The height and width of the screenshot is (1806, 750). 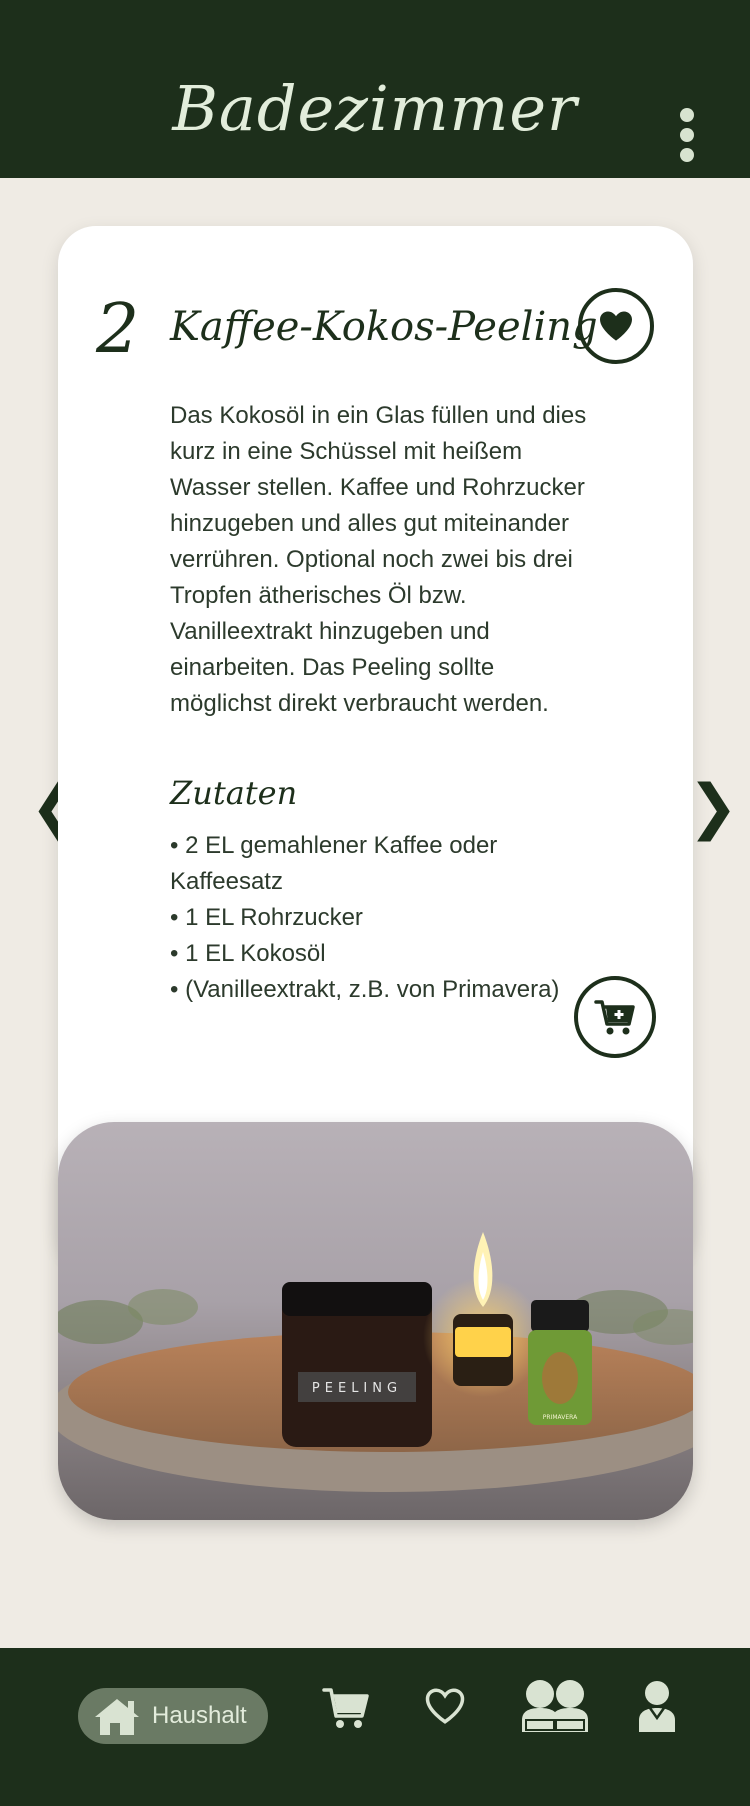 I want to click on bottom-navigation: Haushalt, so click(x=375, y=1727).